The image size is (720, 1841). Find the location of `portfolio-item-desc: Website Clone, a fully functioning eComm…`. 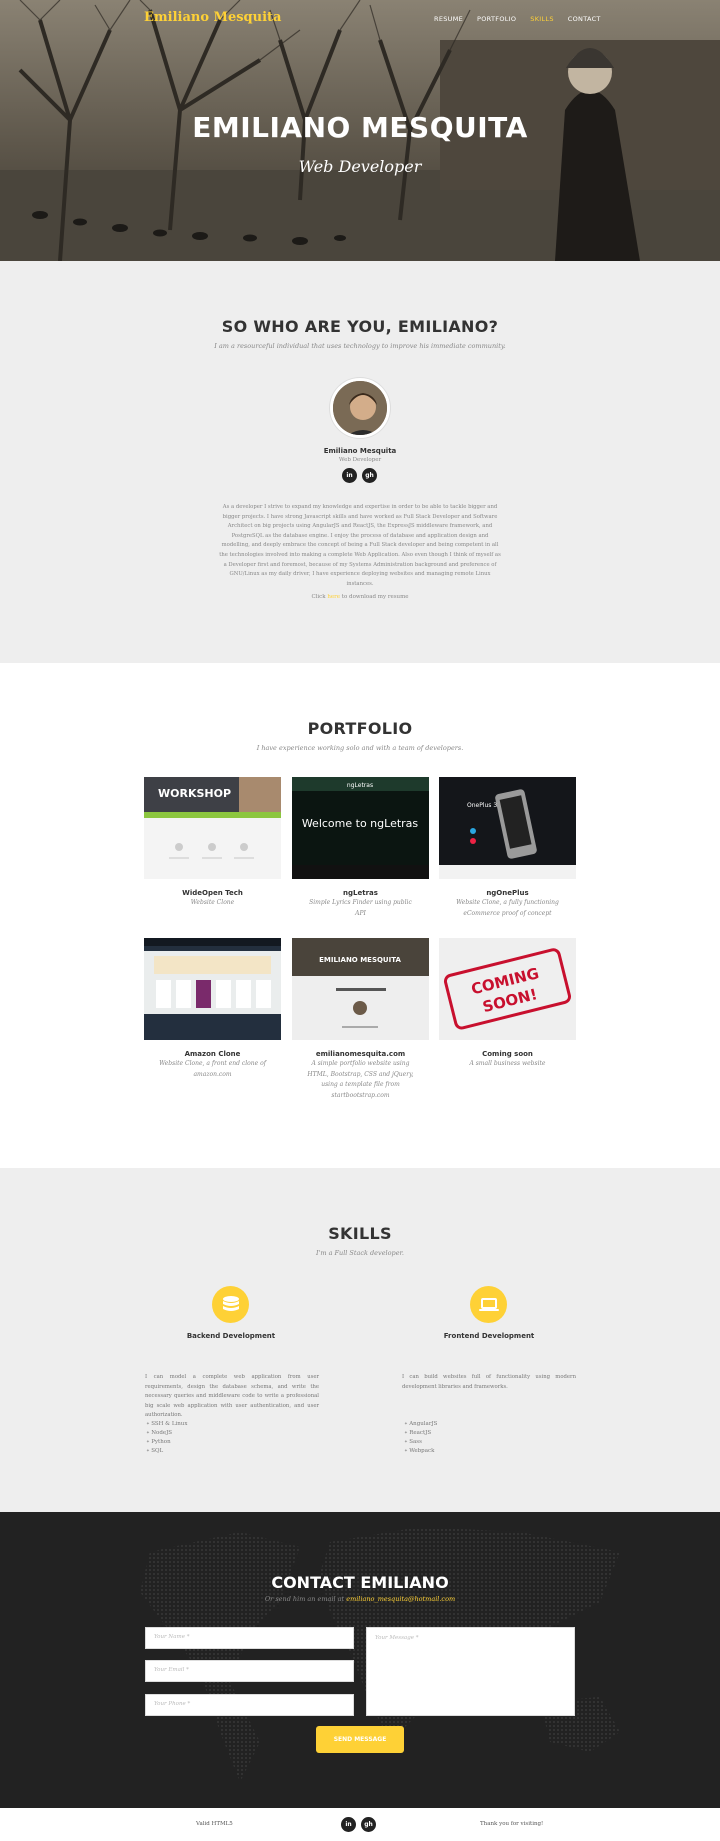

portfolio-item-desc: Website Clone, a fully functioning eComm… is located at coordinates (507, 908).